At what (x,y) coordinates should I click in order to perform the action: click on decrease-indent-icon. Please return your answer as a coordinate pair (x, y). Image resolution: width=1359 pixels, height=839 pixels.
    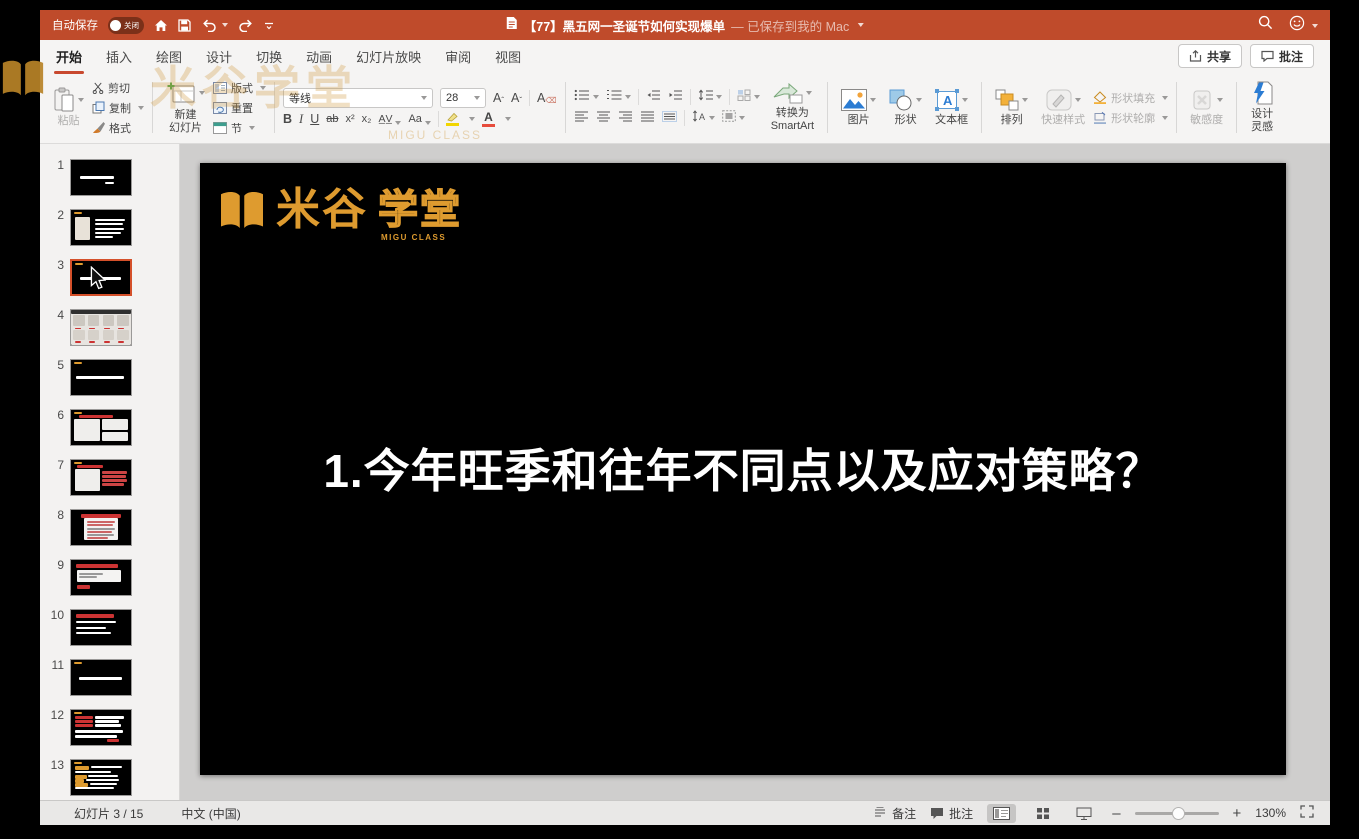
    Looking at the image, I should click on (653, 97).